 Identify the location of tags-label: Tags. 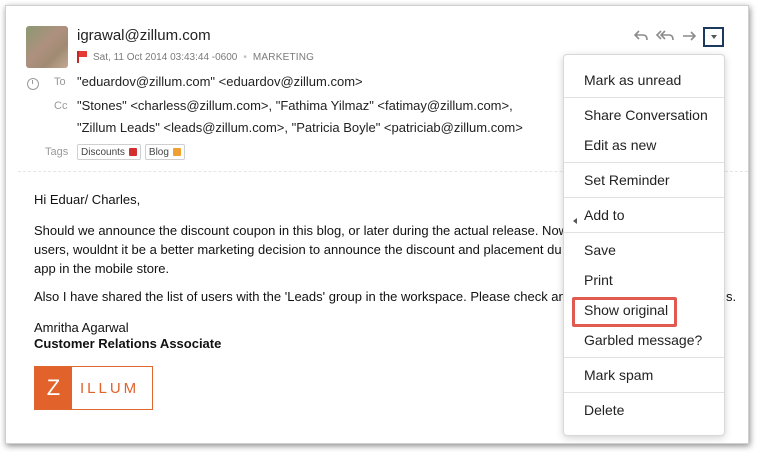
(57, 152).